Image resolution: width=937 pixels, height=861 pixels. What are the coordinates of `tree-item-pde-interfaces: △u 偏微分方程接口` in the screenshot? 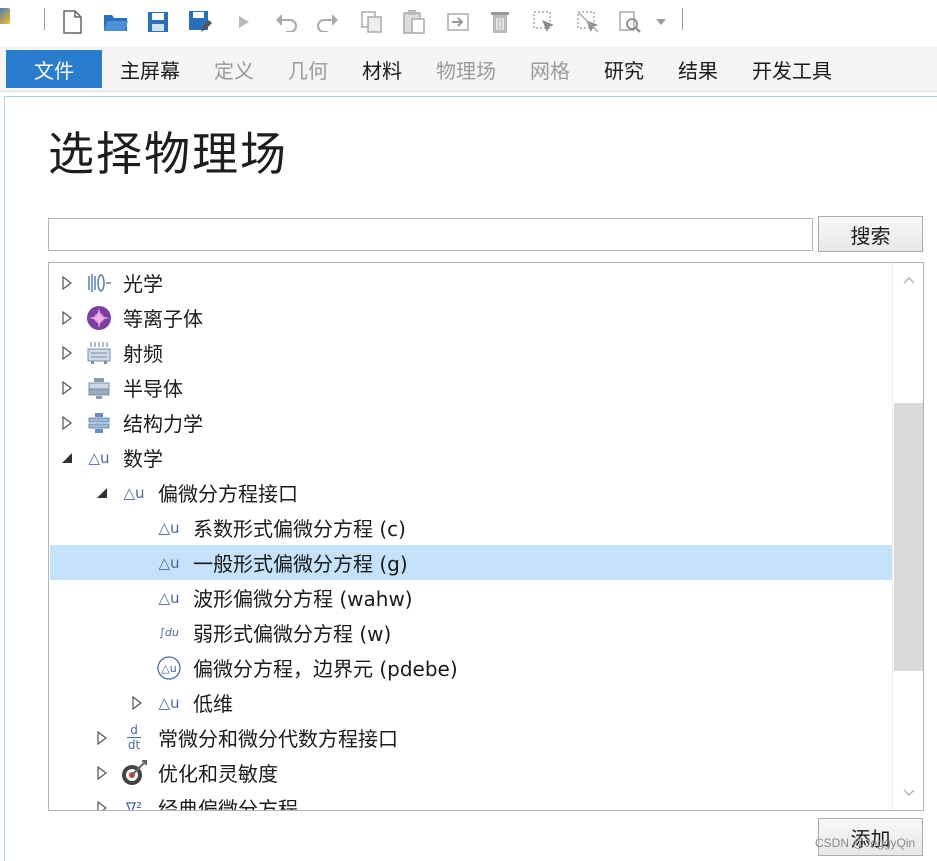 It's located at (471, 492).